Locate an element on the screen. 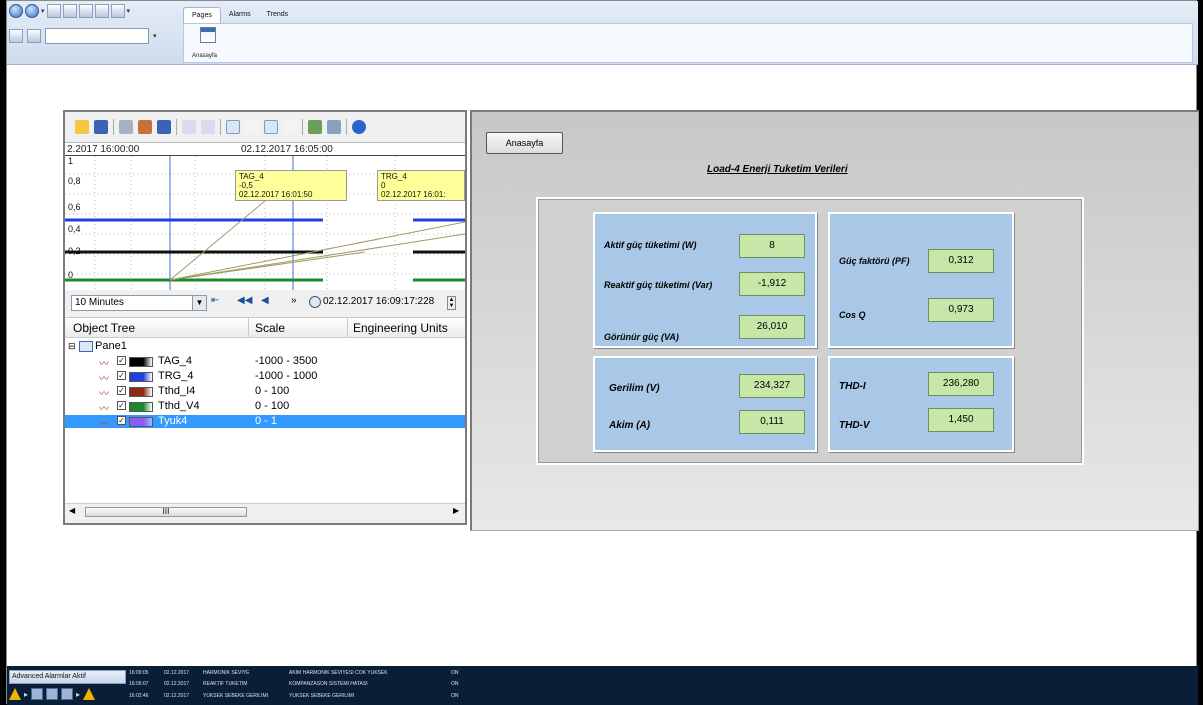 Image resolution: width=1203 pixels, height=705 pixels. alarm-filter-icon is located at coordinates (52, 694).